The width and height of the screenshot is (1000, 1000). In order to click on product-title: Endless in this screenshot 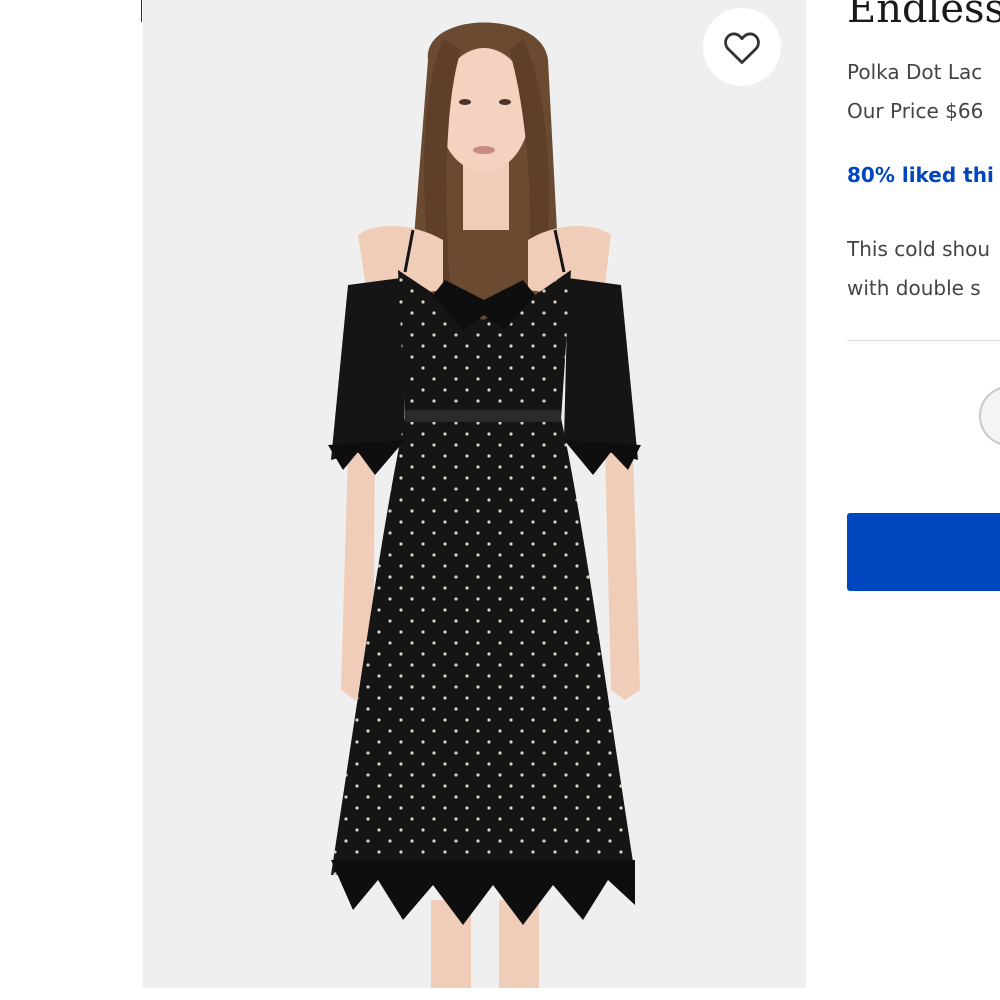, I will do `click(923, 16)`.